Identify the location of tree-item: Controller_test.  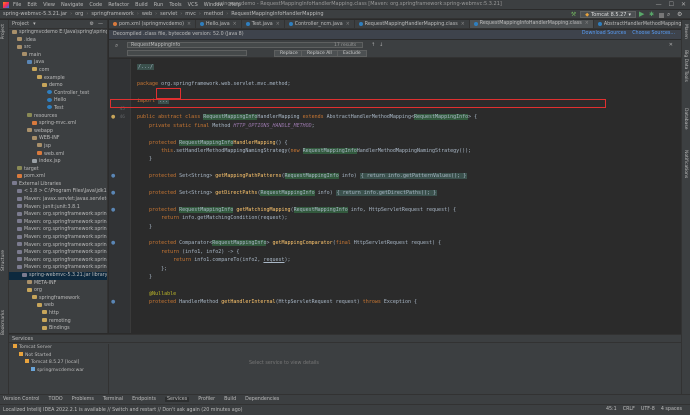
(58, 94).